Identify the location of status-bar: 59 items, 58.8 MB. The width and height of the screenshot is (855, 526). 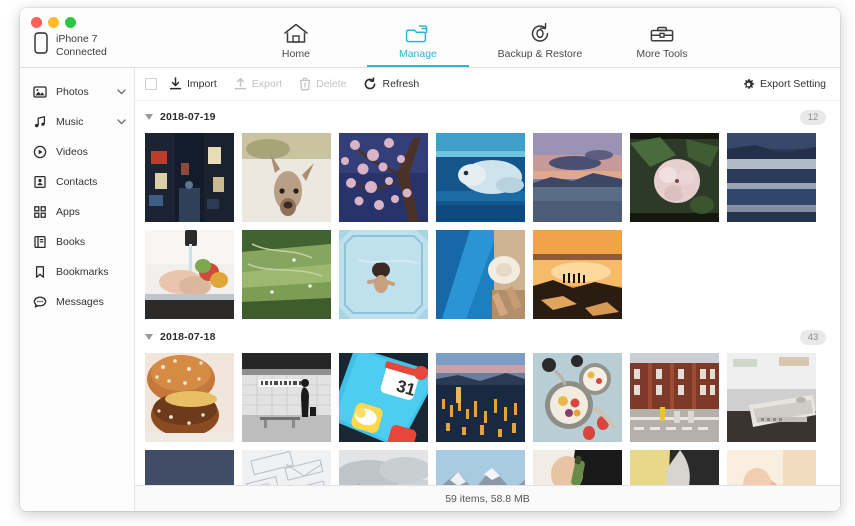
(487, 498).